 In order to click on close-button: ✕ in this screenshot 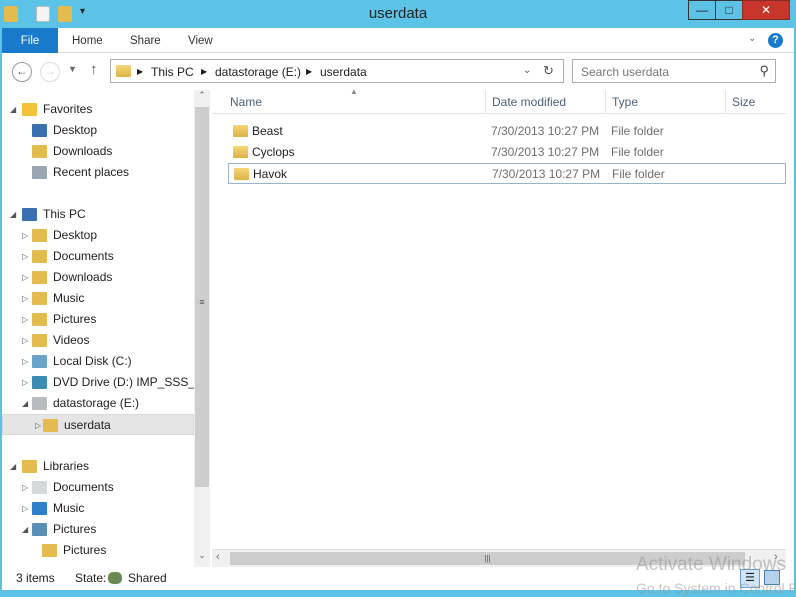, I will do `click(766, 10)`.